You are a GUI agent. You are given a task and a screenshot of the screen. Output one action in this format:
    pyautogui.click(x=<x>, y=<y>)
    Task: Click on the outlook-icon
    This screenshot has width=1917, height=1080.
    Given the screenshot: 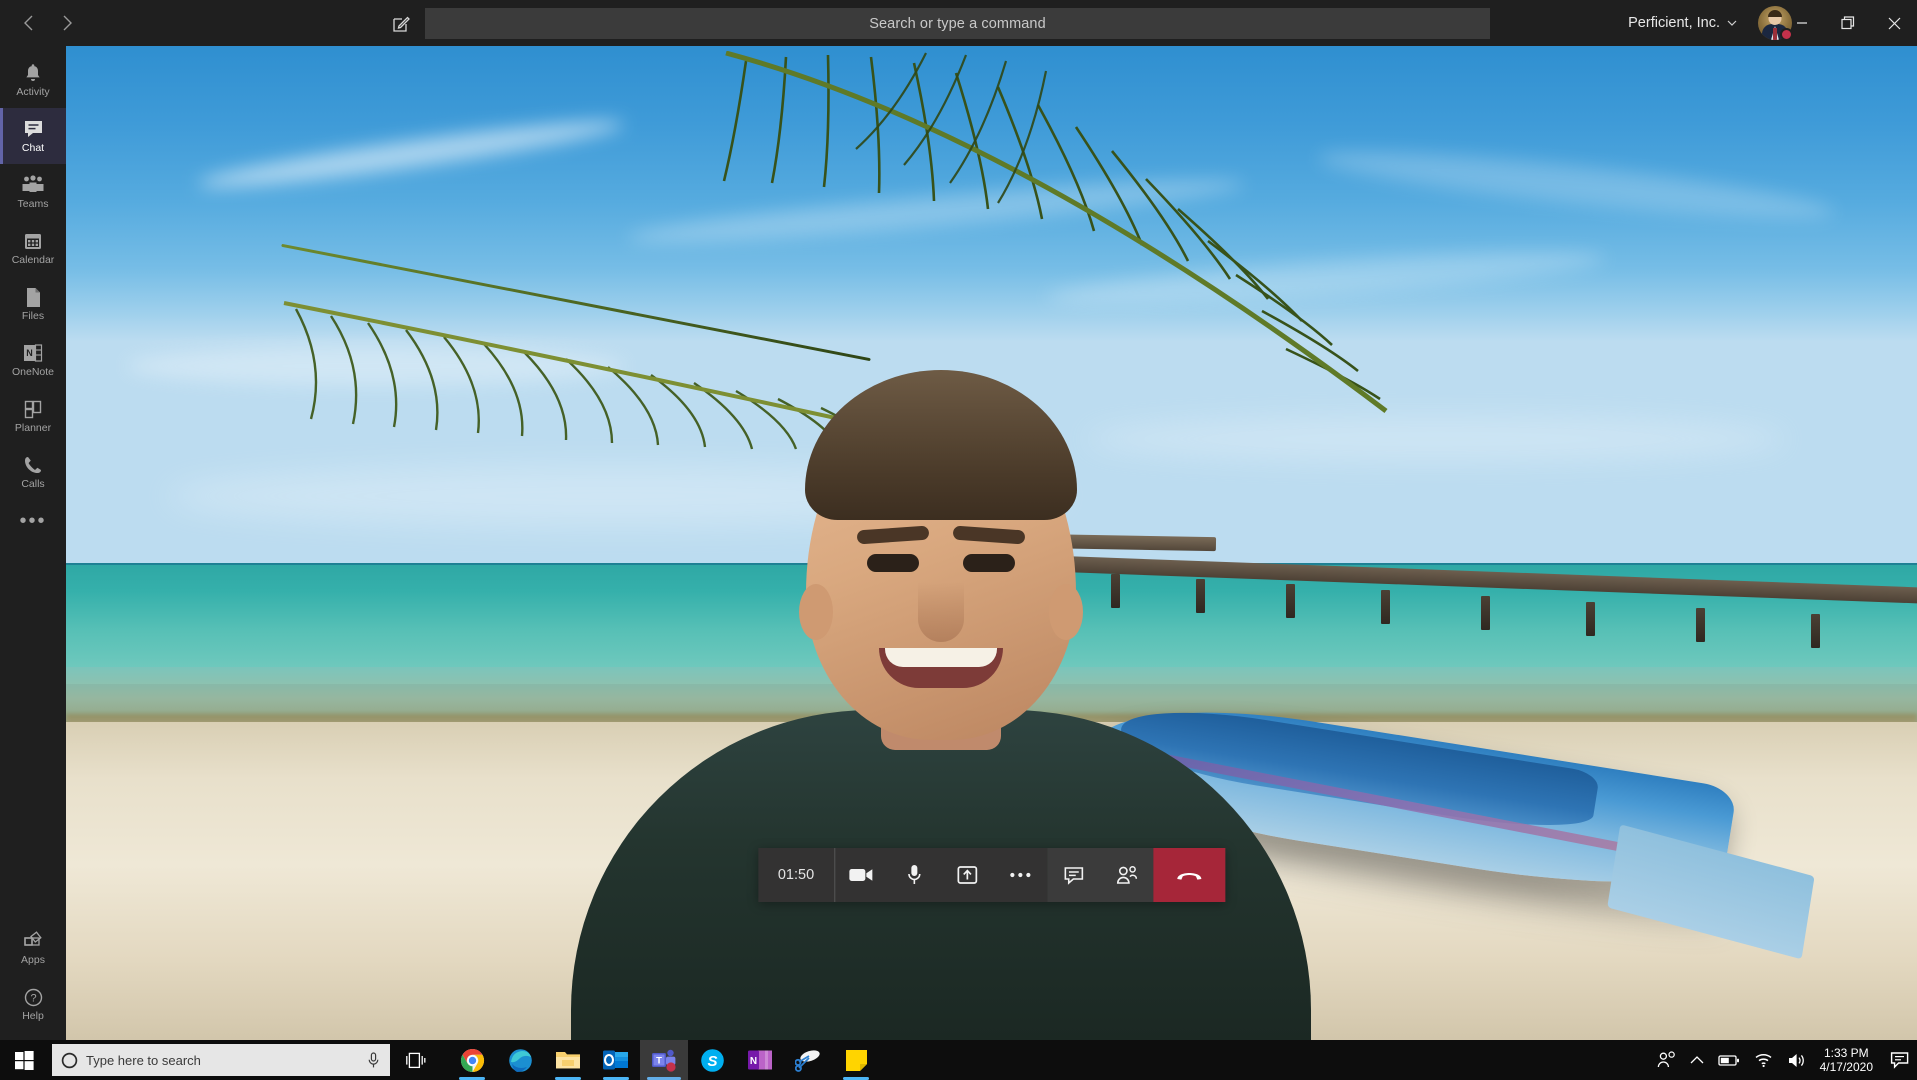 What is the action you would take?
    pyautogui.click(x=615, y=1060)
    